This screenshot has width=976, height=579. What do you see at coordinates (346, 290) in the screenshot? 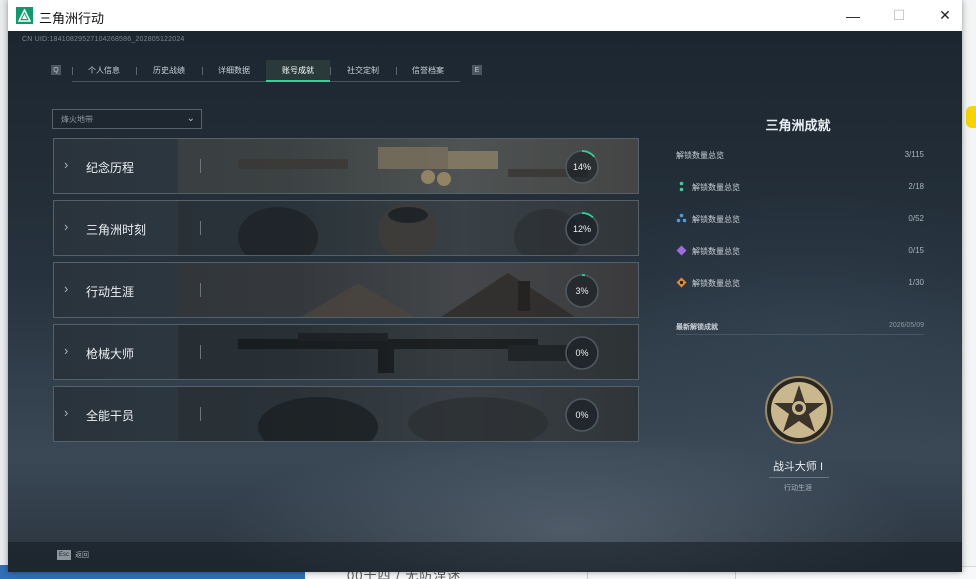
I see `category-row-operations-career: › 行动生涯 3%` at bounding box center [346, 290].